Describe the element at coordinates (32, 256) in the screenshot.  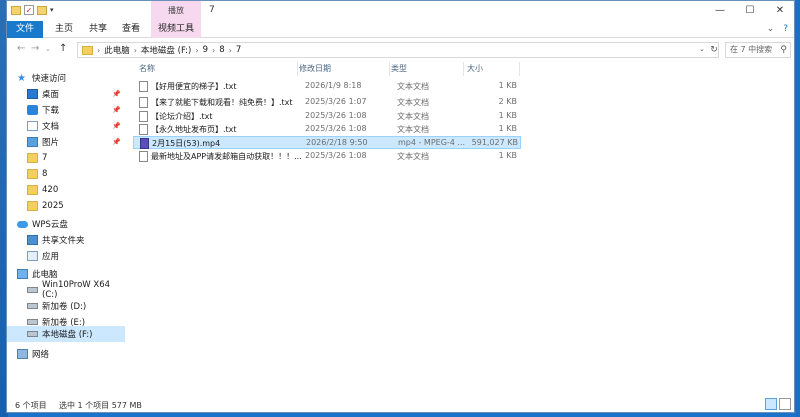
I see `app-icon` at that location.